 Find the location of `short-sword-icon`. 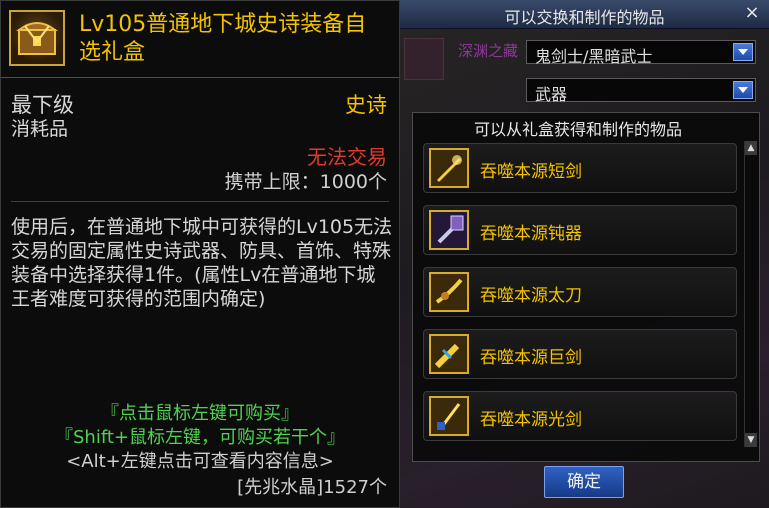

short-sword-icon is located at coordinates (449, 168).